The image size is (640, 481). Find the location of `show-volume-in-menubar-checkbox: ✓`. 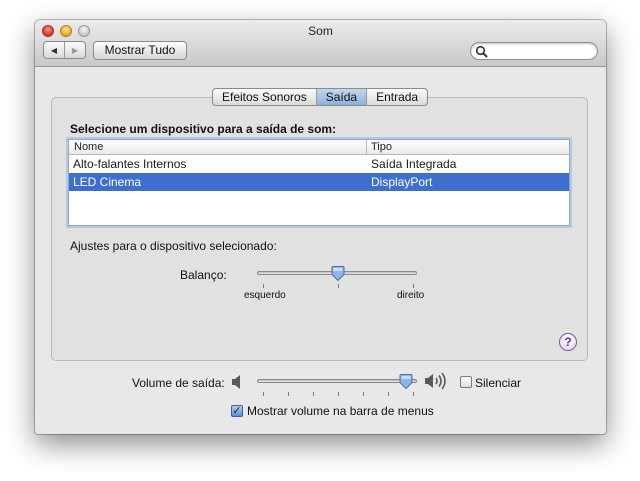

show-volume-in-menubar-checkbox: ✓ is located at coordinates (237, 411).